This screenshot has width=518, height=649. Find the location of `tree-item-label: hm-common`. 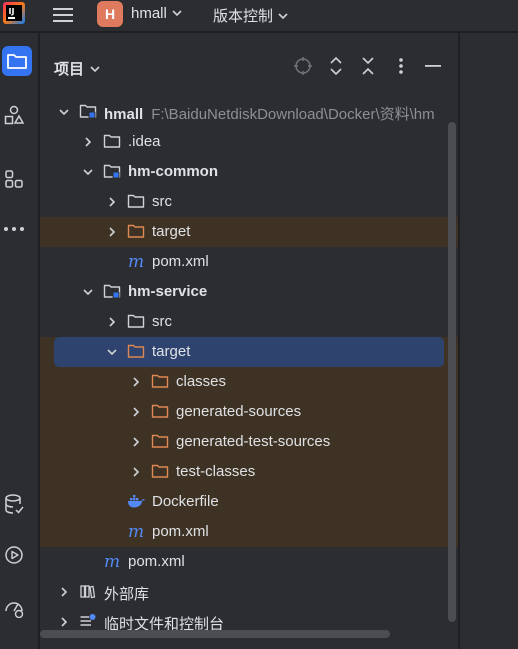

tree-item-label: hm-common is located at coordinates (173, 171).